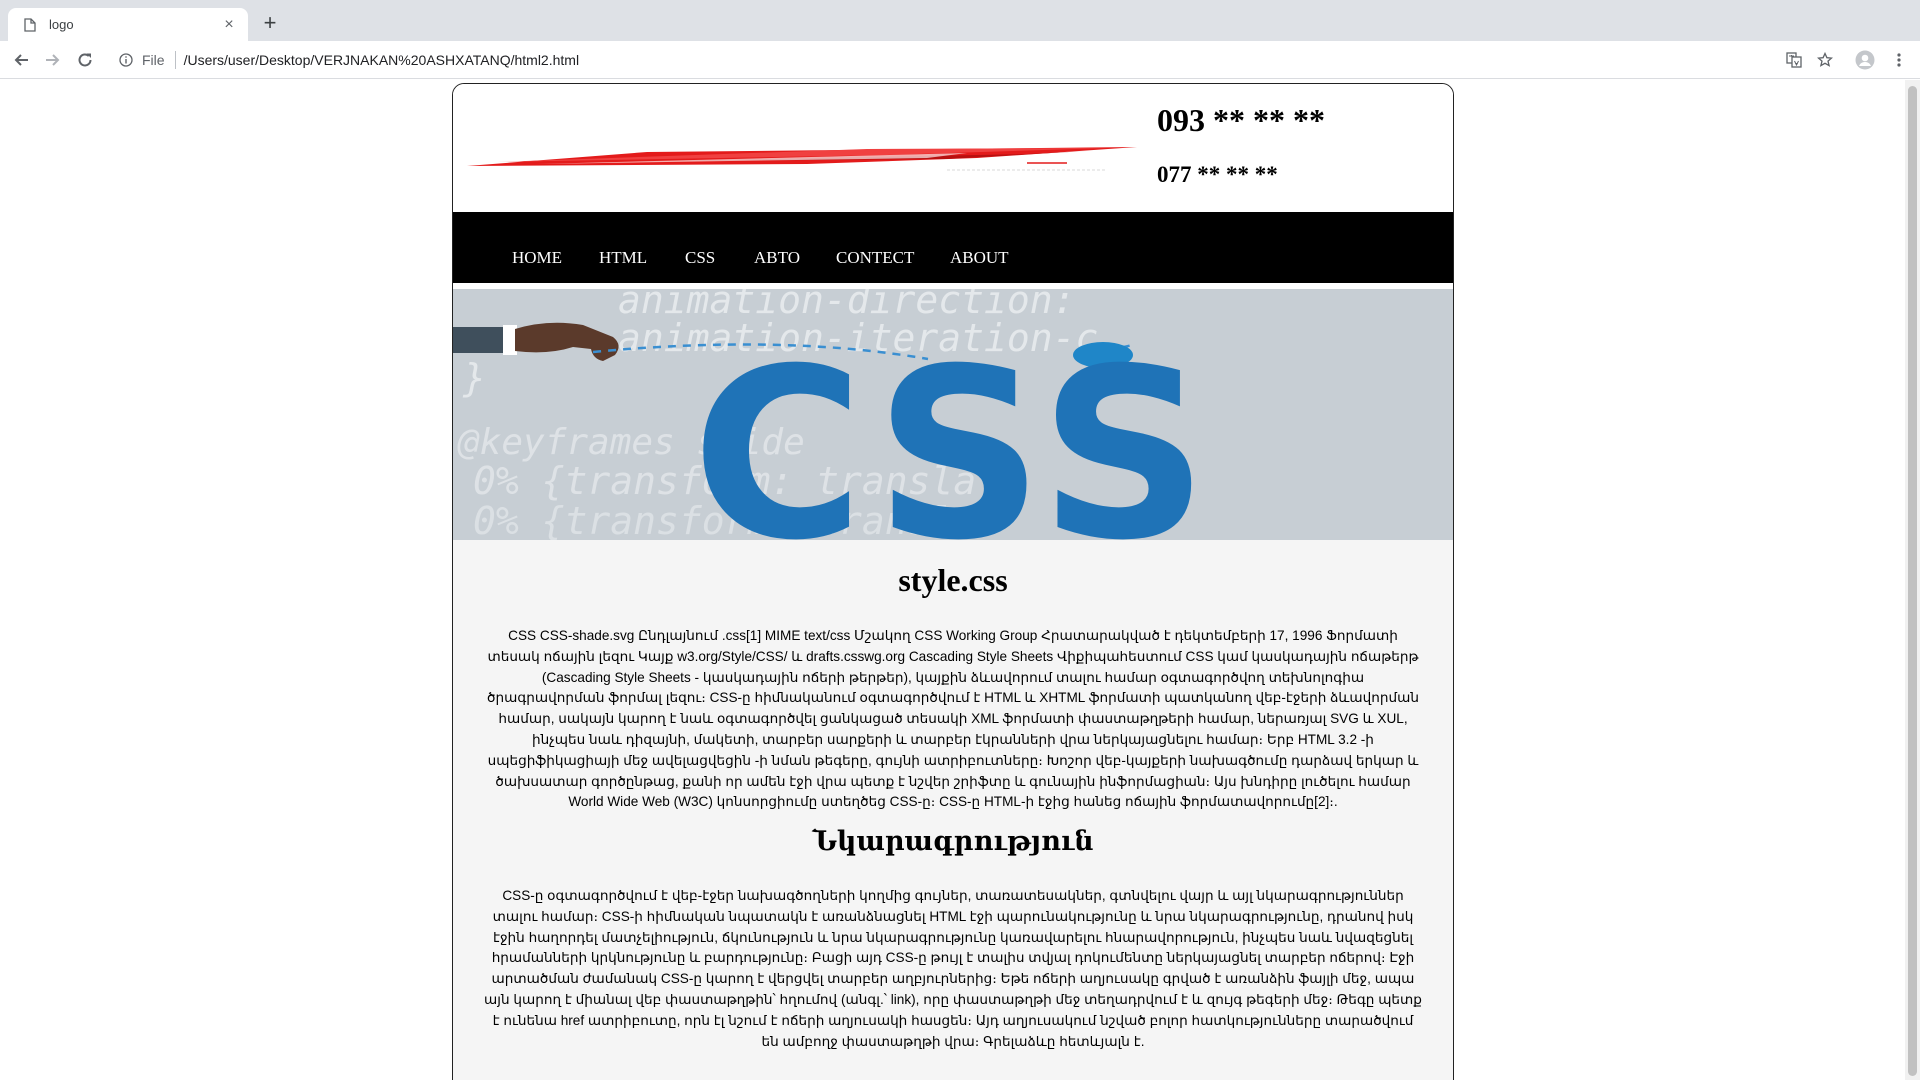  I want to click on nav-item-contect: CONTECT, so click(875, 258).